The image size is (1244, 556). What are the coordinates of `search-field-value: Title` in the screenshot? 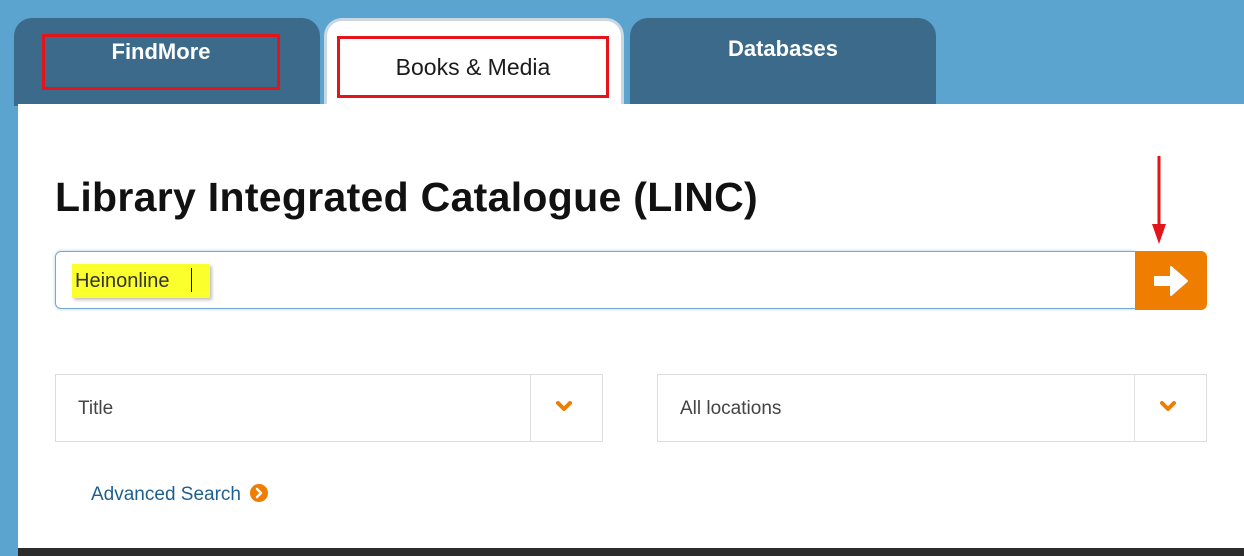 It's located at (96, 408).